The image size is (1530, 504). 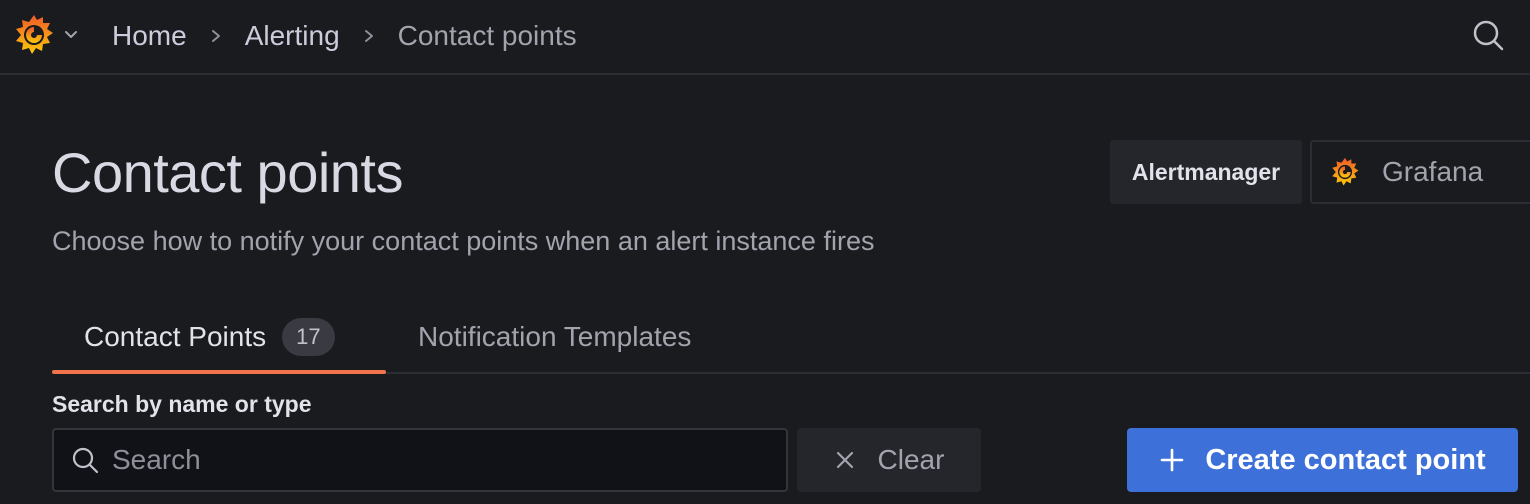 What do you see at coordinates (308, 337) in the screenshot?
I see `contact-points-count-badge: 17` at bounding box center [308, 337].